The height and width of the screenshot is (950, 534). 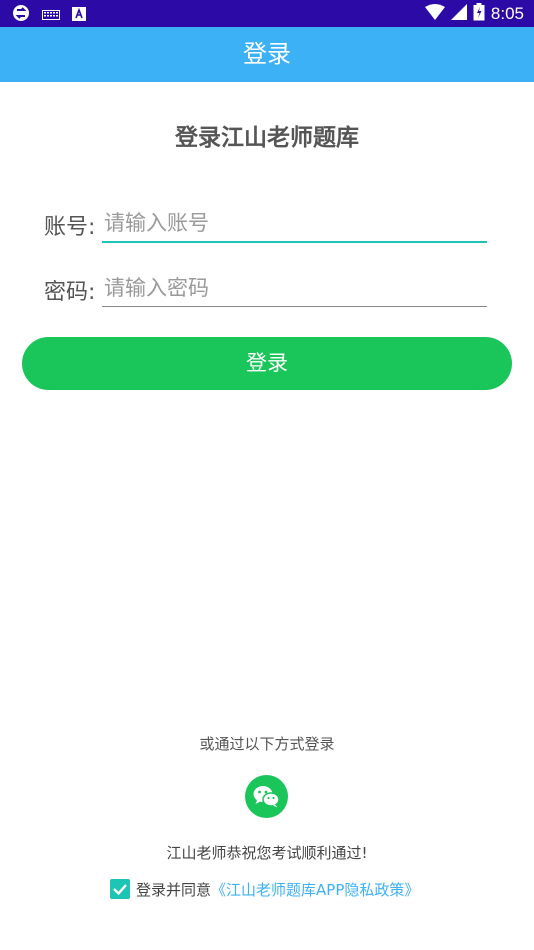 I want to click on agreement-row: 登录并同意 《江山老师题库APP隐私政策》, so click(x=264, y=889).